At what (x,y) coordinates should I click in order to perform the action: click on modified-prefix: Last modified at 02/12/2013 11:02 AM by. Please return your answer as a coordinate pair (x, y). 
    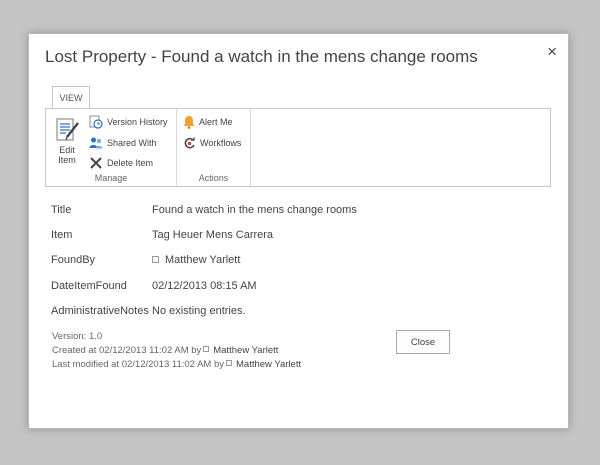
    Looking at the image, I should click on (138, 364).